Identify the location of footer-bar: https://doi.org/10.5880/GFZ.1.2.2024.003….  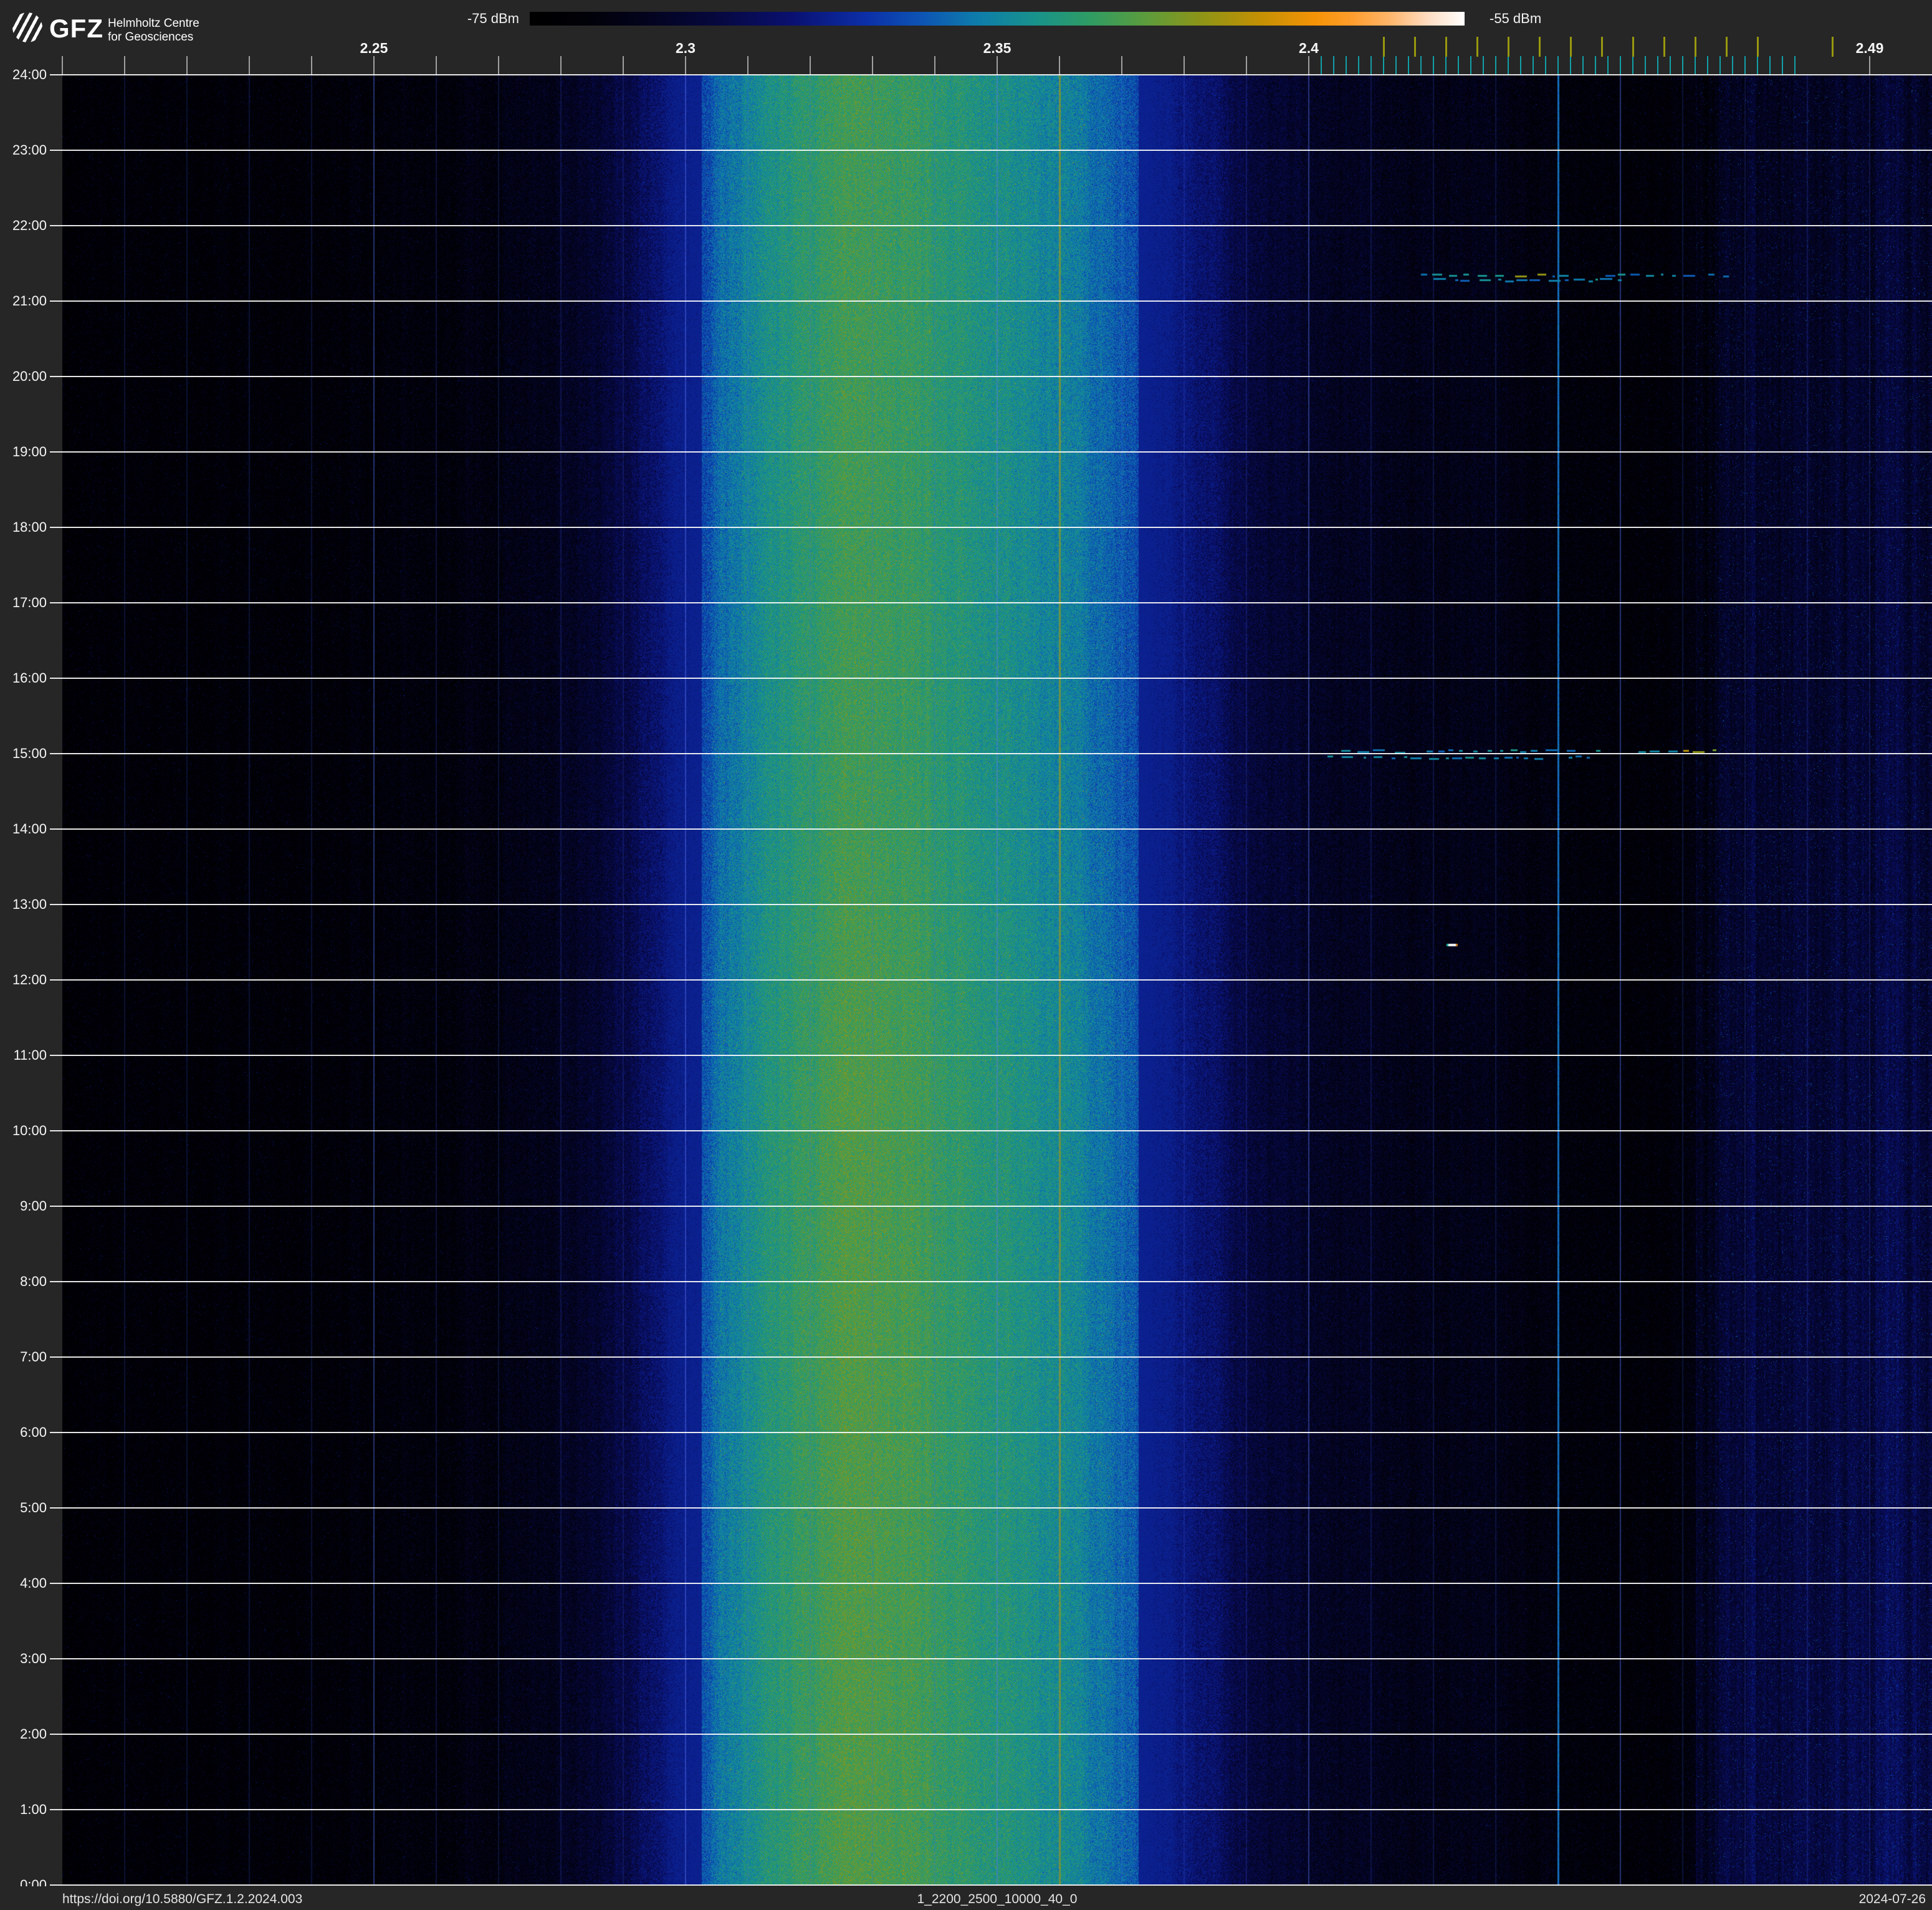
(966, 1898).